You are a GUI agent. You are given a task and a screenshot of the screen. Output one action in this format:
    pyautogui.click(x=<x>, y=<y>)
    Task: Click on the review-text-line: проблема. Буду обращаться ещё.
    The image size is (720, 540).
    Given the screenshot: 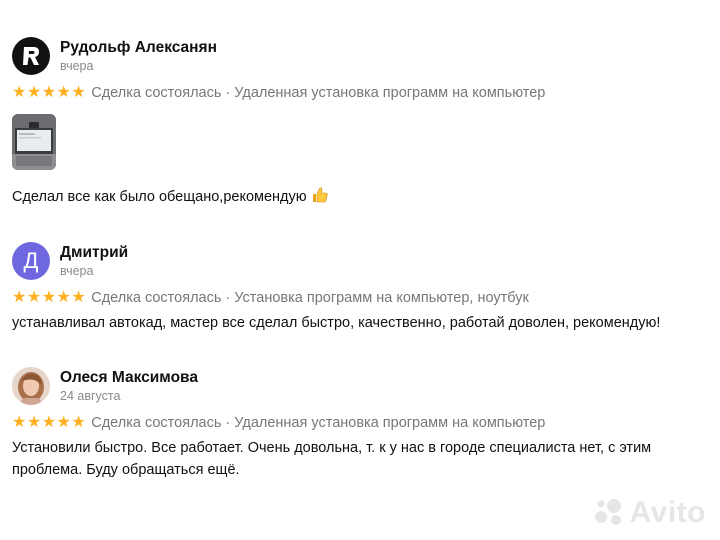 What is the action you would take?
    pyautogui.click(x=126, y=470)
    